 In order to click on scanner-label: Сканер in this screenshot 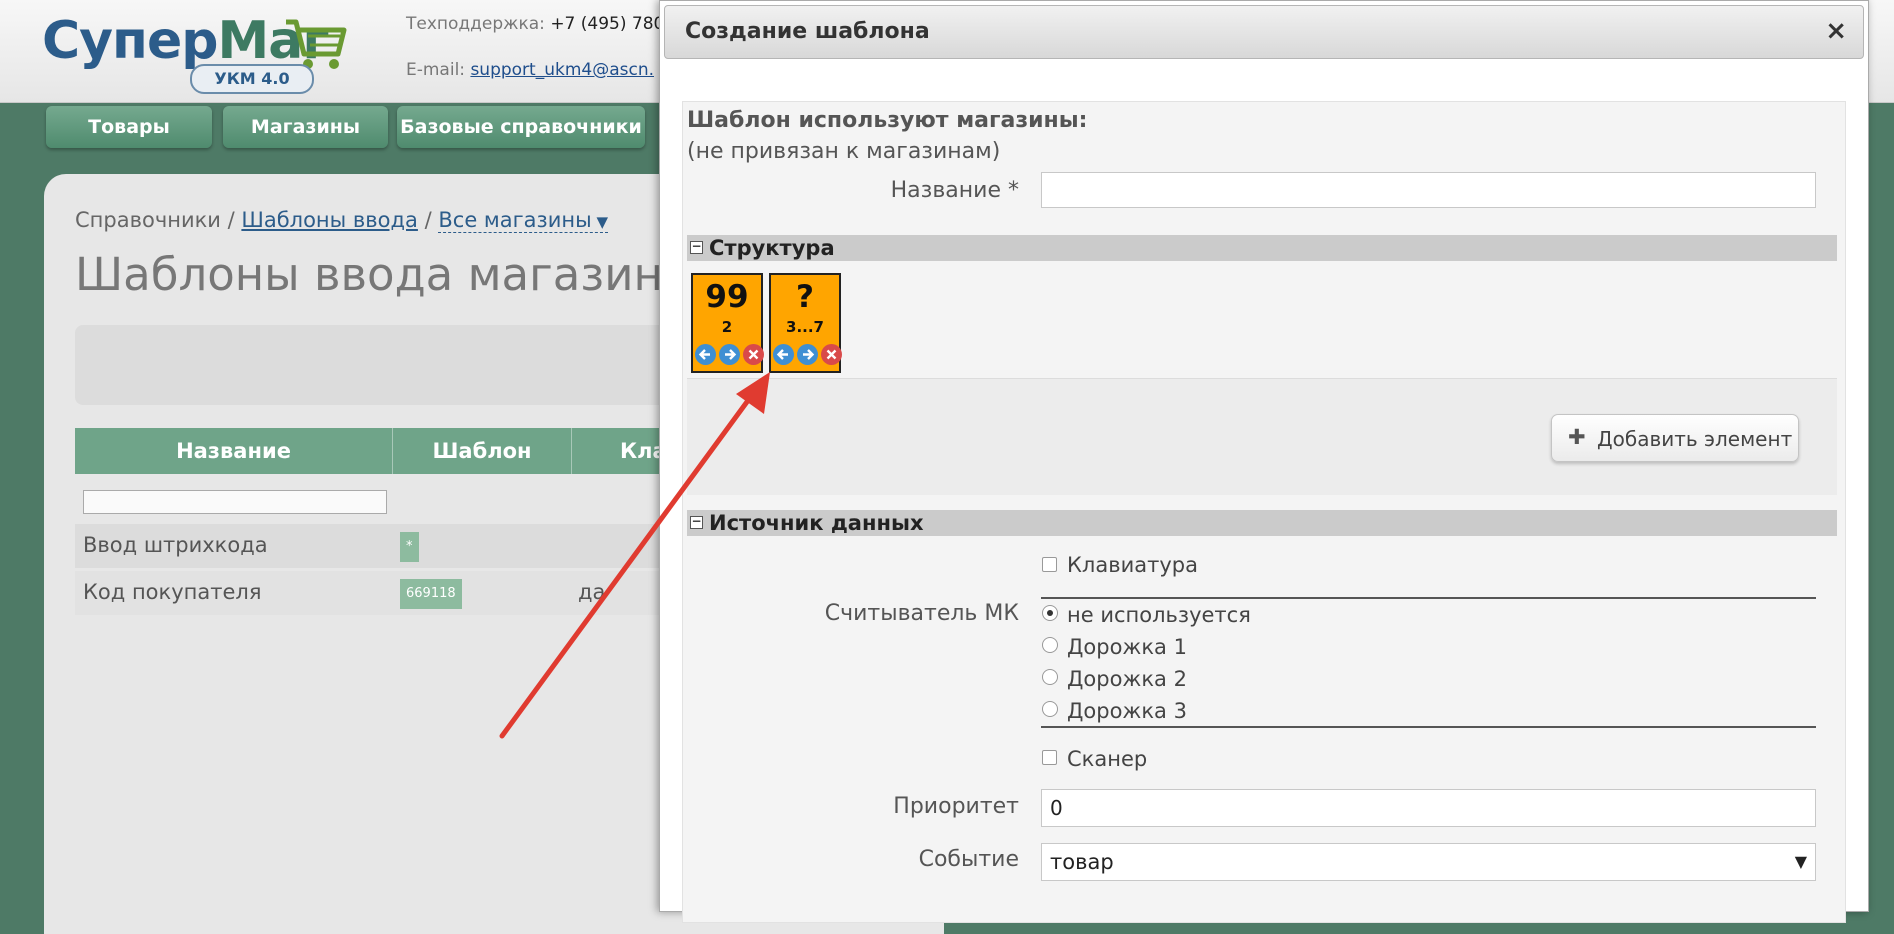, I will do `click(1107, 759)`.